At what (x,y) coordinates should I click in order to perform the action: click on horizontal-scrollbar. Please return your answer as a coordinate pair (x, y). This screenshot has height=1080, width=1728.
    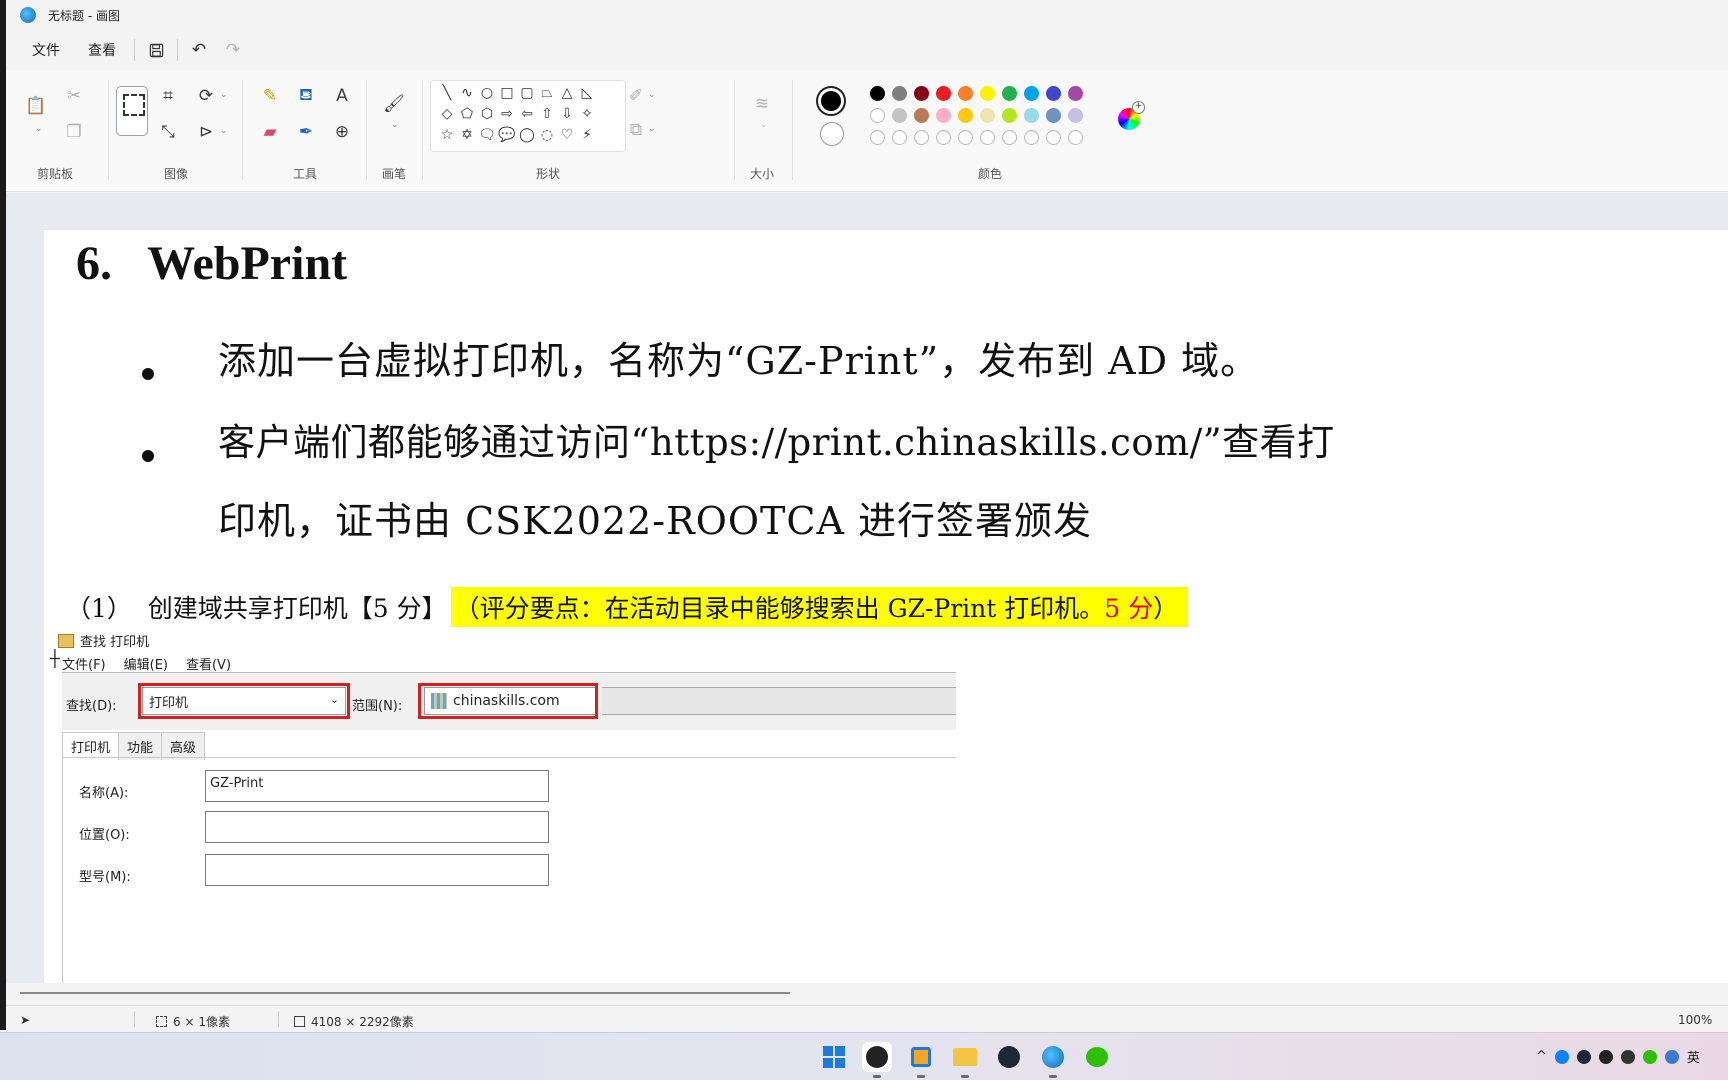
    Looking at the image, I should click on (867, 994).